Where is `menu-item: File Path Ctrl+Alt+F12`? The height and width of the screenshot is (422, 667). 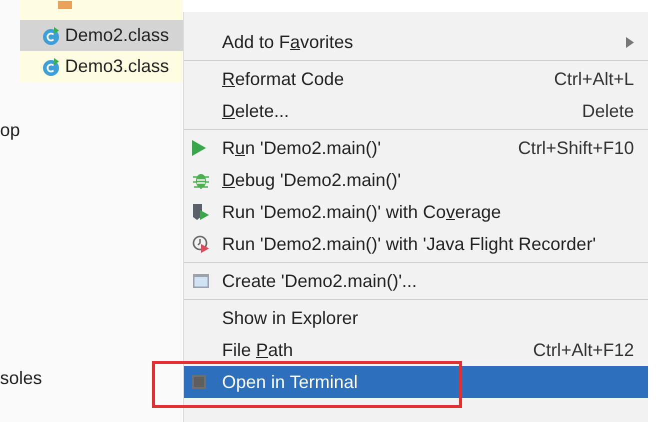
menu-item: File Path Ctrl+Alt+F12 is located at coordinates (416, 350).